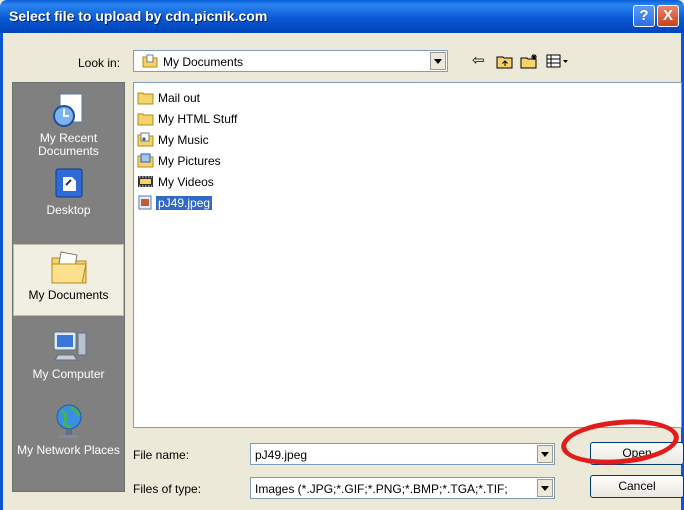 The width and height of the screenshot is (684, 510). Describe the element at coordinates (145, 139) in the screenshot. I see `music-folder-icon` at that location.